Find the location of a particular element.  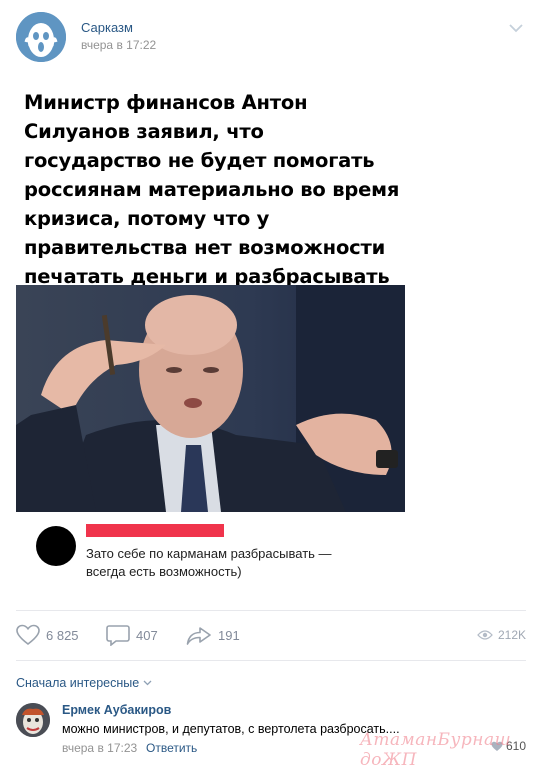

eye-icon is located at coordinates (485, 635).